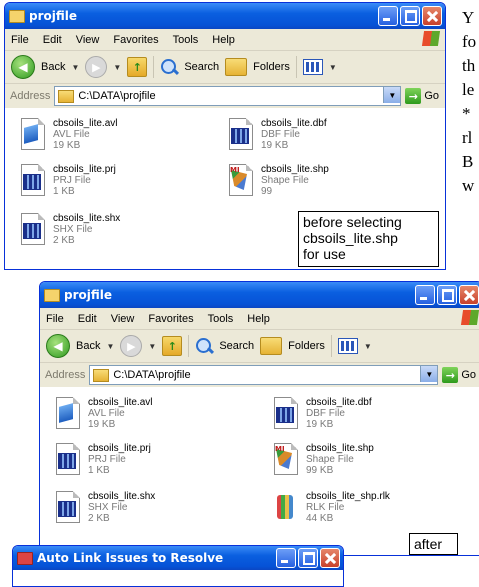  What do you see at coordinates (331, 508) in the screenshot?
I see `file-item: cbsoils_lite_shp.rlk RLK File 44 KB` at bounding box center [331, 508].